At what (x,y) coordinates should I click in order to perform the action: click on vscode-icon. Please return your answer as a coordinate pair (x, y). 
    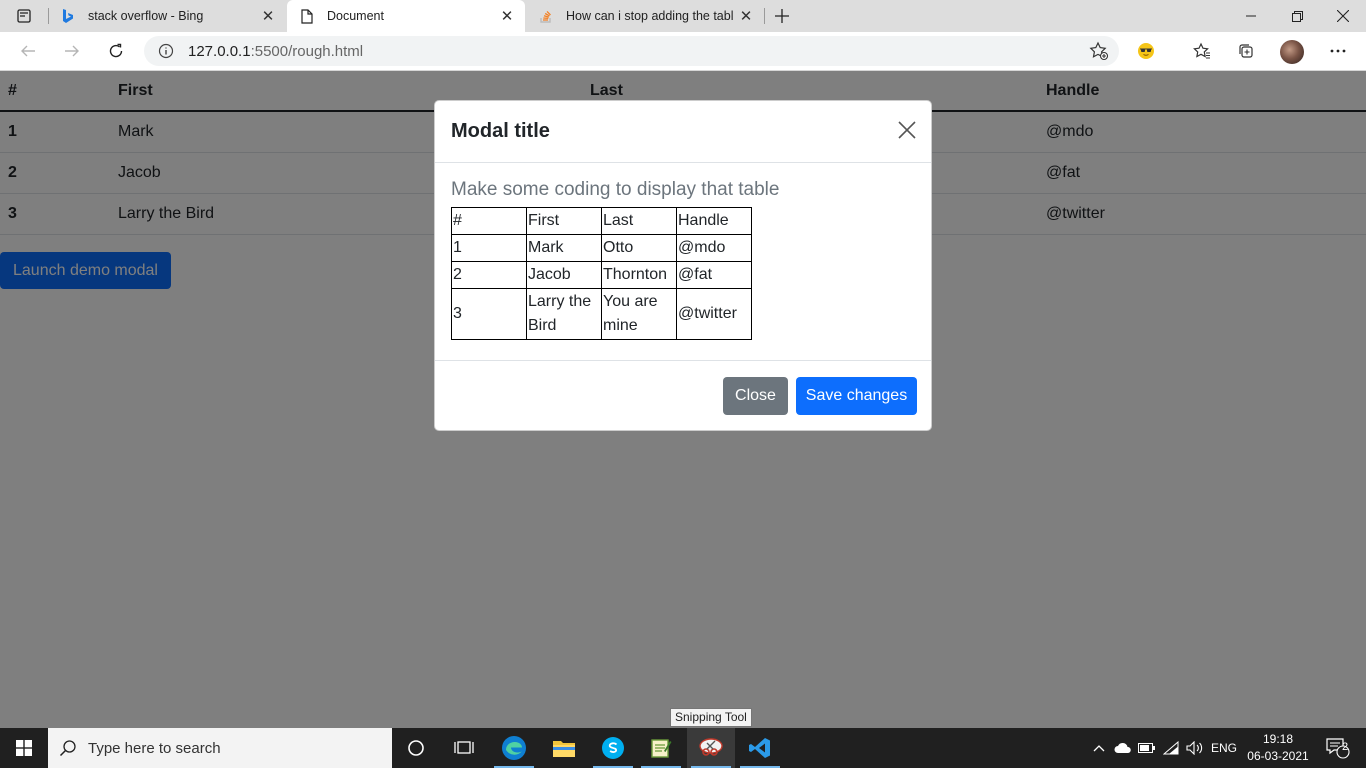
    Looking at the image, I should click on (759, 748).